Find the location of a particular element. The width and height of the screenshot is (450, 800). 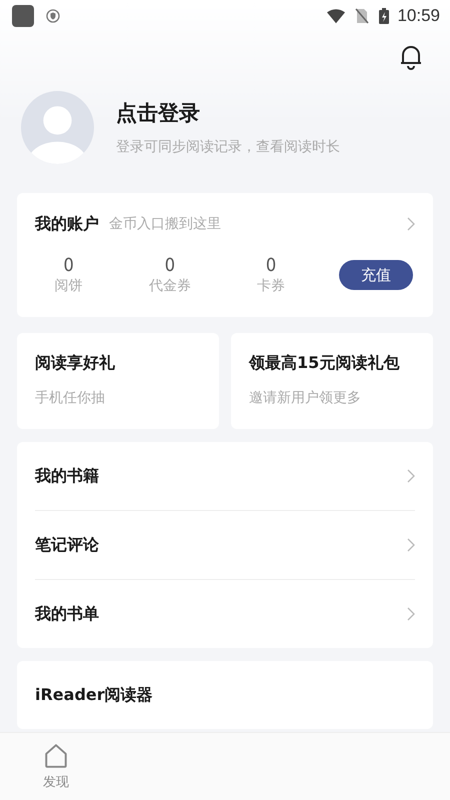

stat-label: 卡券 is located at coordinates (271, 286).